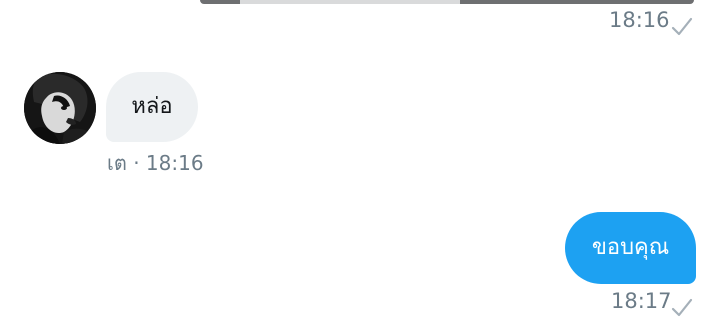 The image size is (720, 335). What do you see at coordinates (60, 108) in the screenshot?
I see `sender-avatar` at bounding box center [60, 108].